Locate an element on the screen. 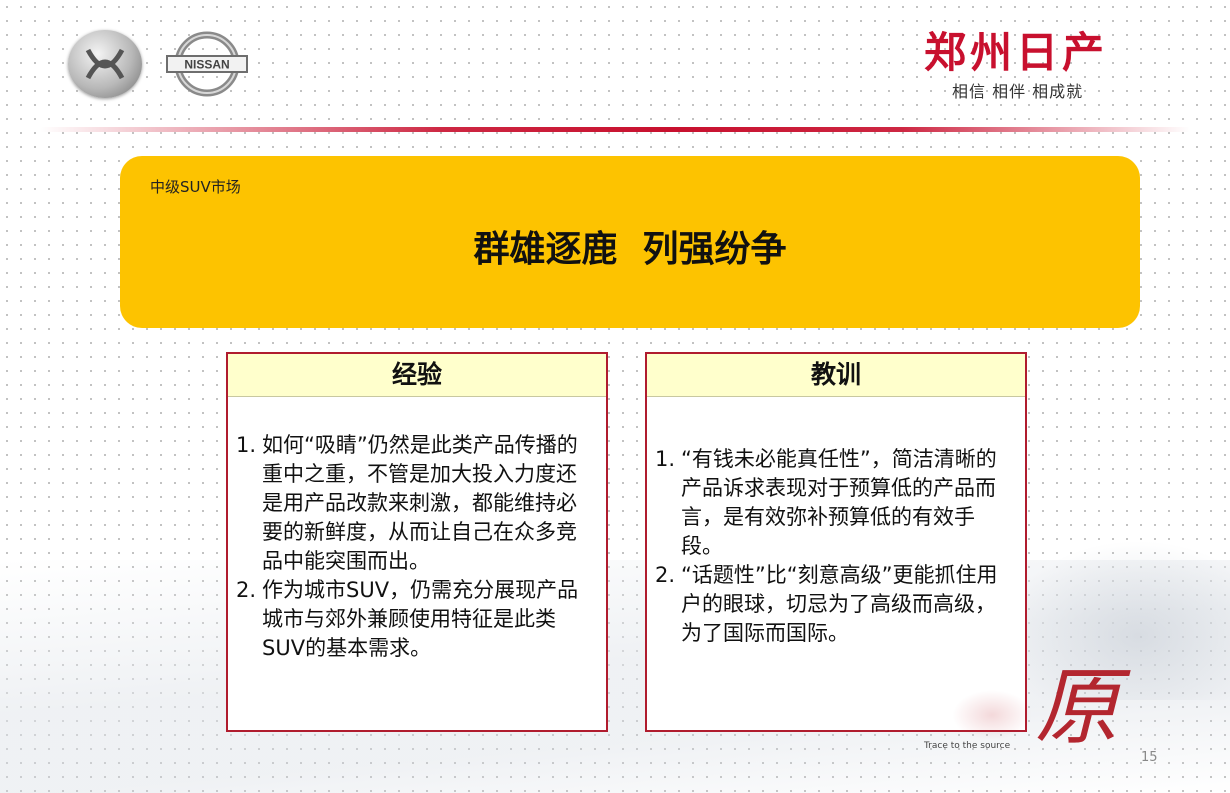 This screenshot has height=793, width=1230. nissan-logo: NISSAN is located at coordinates (207, 64).